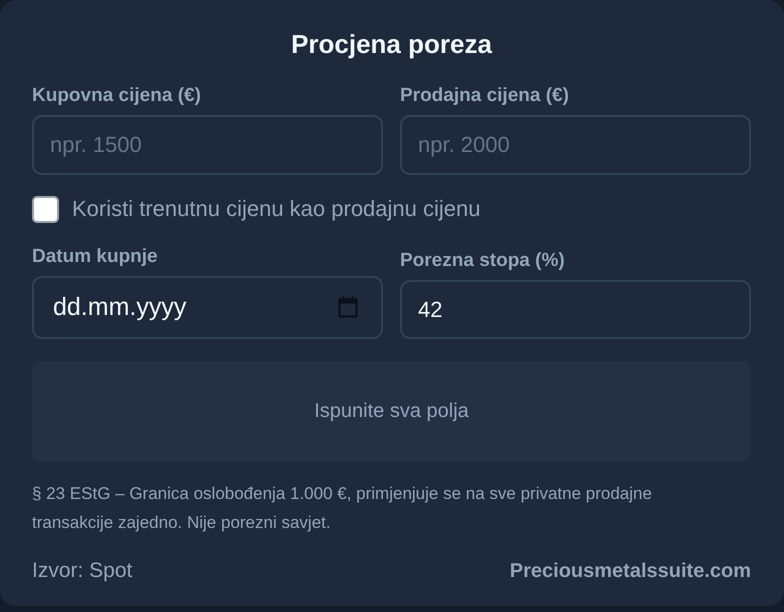  Describe the element at coordinates (95, 257) in the screenshot. I see `field-label: Datum kupnje` at that location.